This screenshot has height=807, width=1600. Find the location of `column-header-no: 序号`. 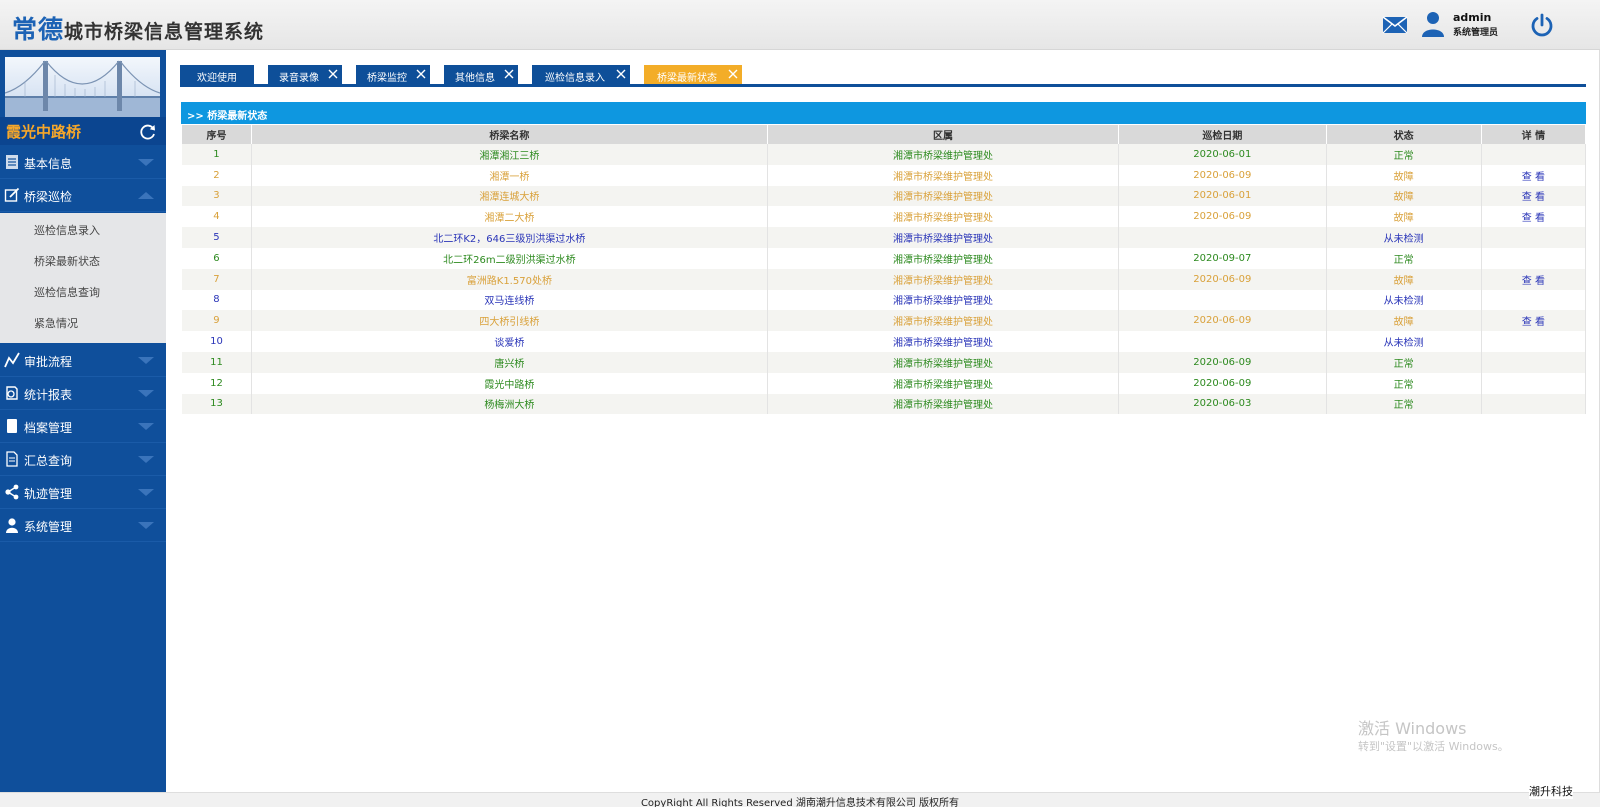

column-header-no: 序号 is located at coordinates (217, 134).